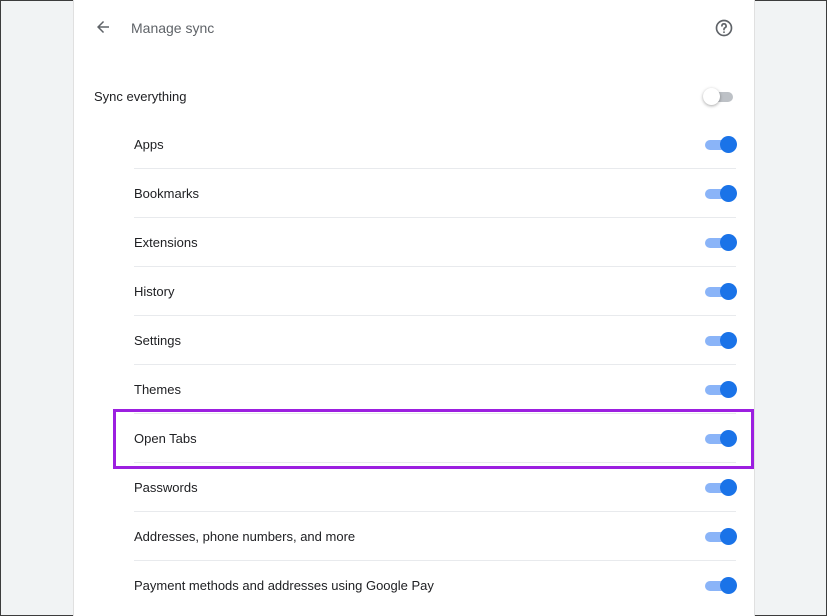 The height and width of the screenshot is (616, 827). I want to click on sync-item-addresses: Addresses, phone numbers, and more, so click(435, 535).